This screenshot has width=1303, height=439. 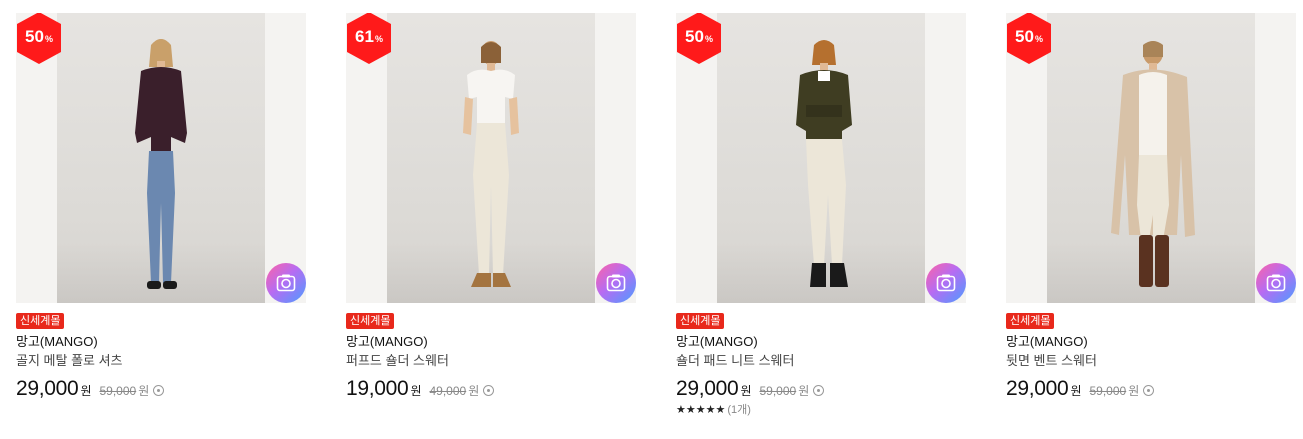 I want to click on sale-price: 19,000, so click(x=377, y=388).